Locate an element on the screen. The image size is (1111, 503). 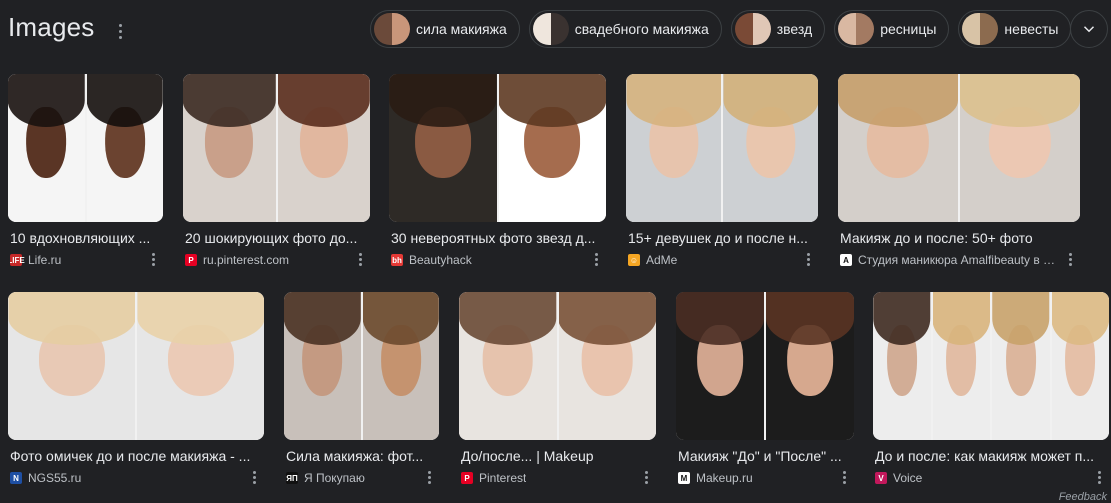
result-source: Pru.pinterest.com is located at coordinates (267, 260).